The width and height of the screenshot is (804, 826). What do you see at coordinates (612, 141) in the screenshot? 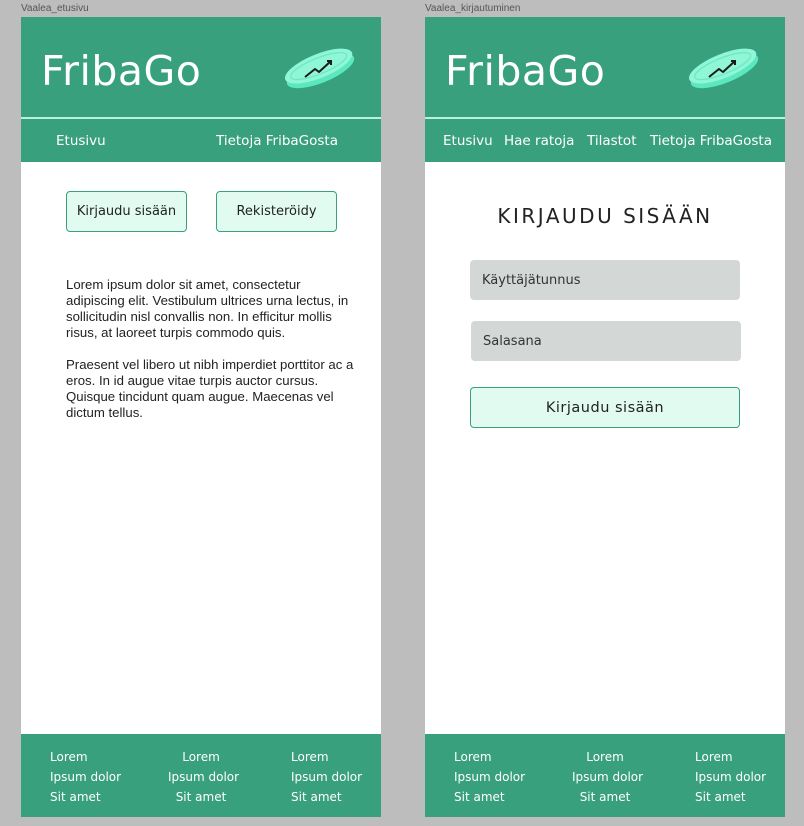
I see `nav-item-tilastot: Tilastot` at bounding box center [612, 141].